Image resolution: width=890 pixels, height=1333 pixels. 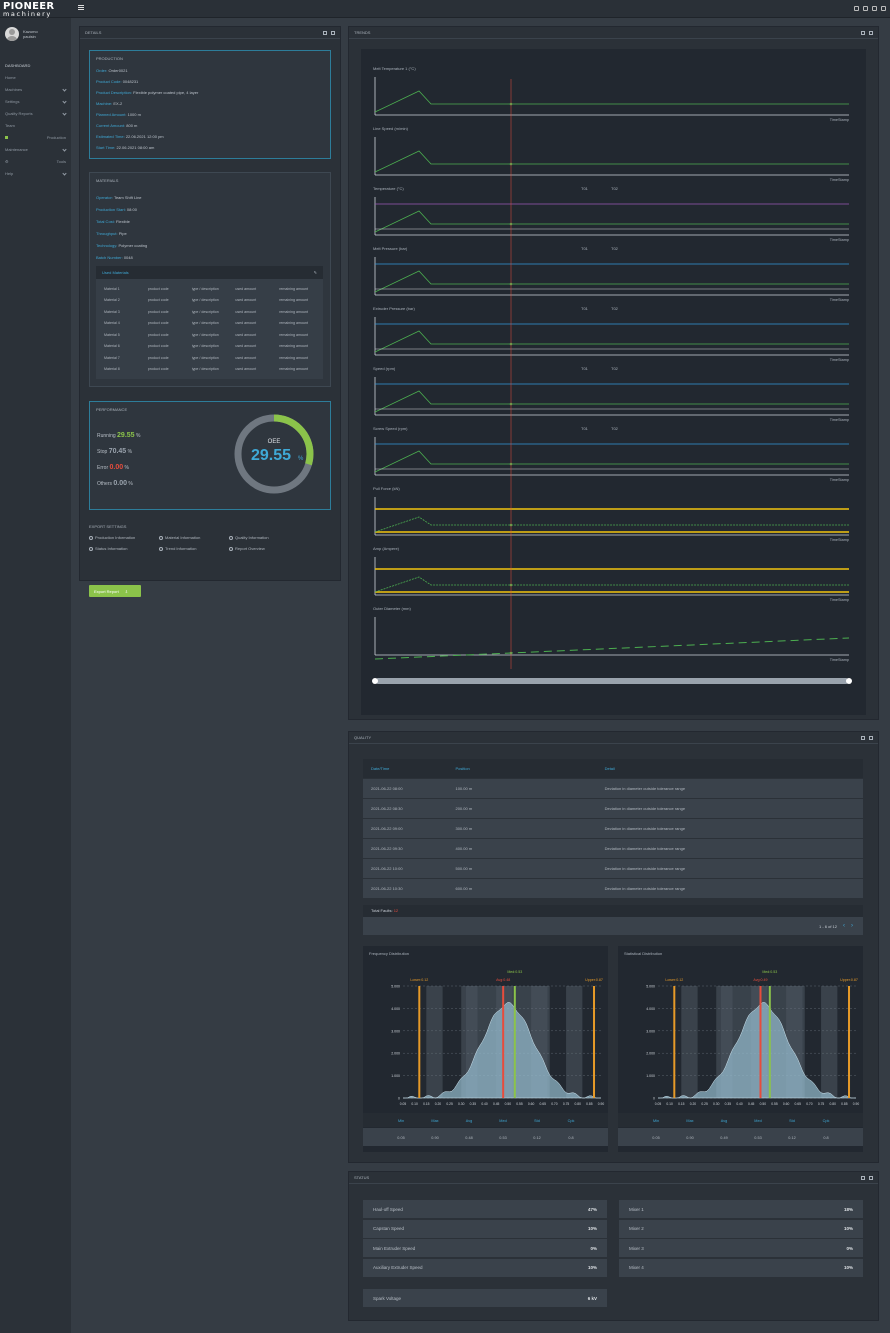 I want to click on total-faults: Total Faults: 12, so click(x=613, y=911).